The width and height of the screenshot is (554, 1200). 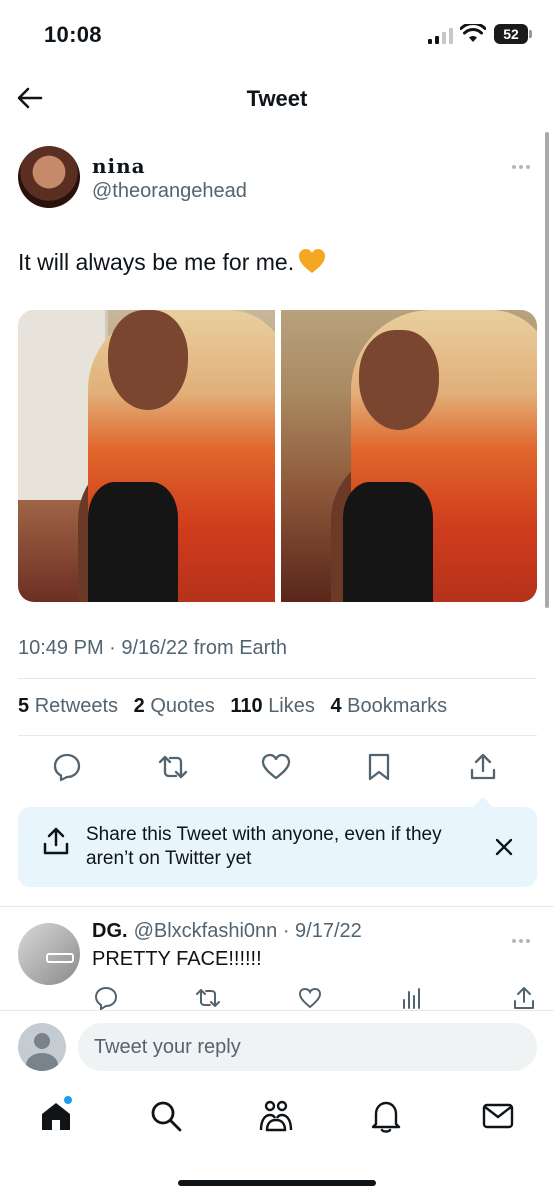 What do you see at coordinates (524, 998) in the screenshot?
I see `reply-share-icon` at bounding box center [524, 998].